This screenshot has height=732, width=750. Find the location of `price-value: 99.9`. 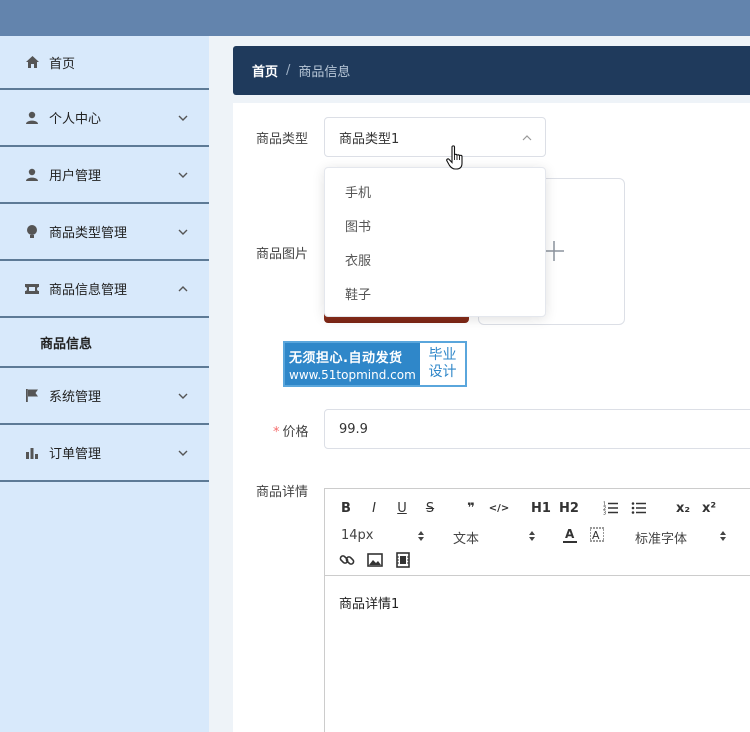

price-value: 99.9 is located at coordinates (353, 429).